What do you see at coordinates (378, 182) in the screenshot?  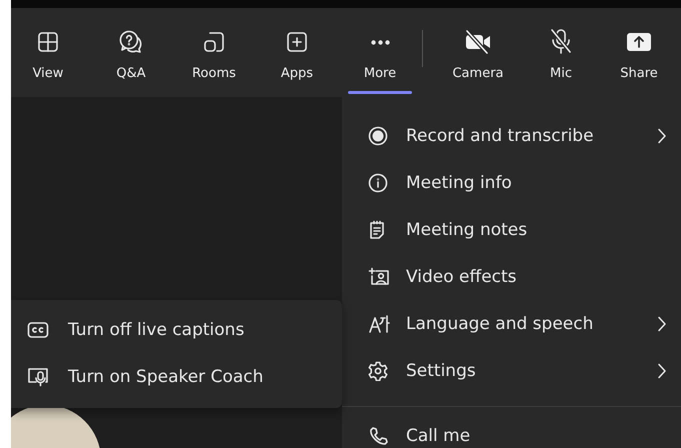 I see `info-icon` at bounding box center [378, 182].